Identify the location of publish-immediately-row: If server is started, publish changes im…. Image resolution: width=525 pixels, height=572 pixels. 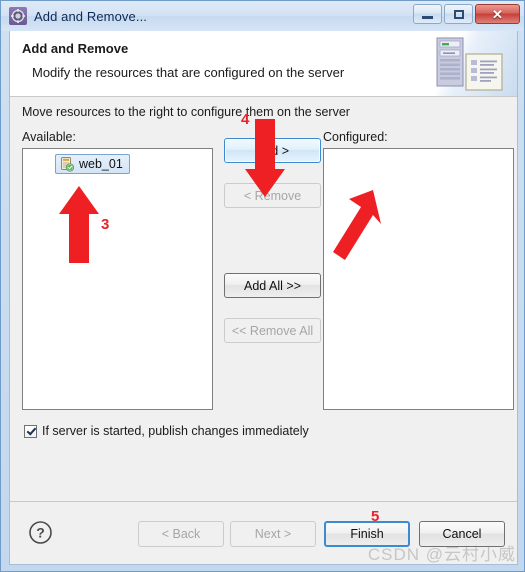
(166, 431).